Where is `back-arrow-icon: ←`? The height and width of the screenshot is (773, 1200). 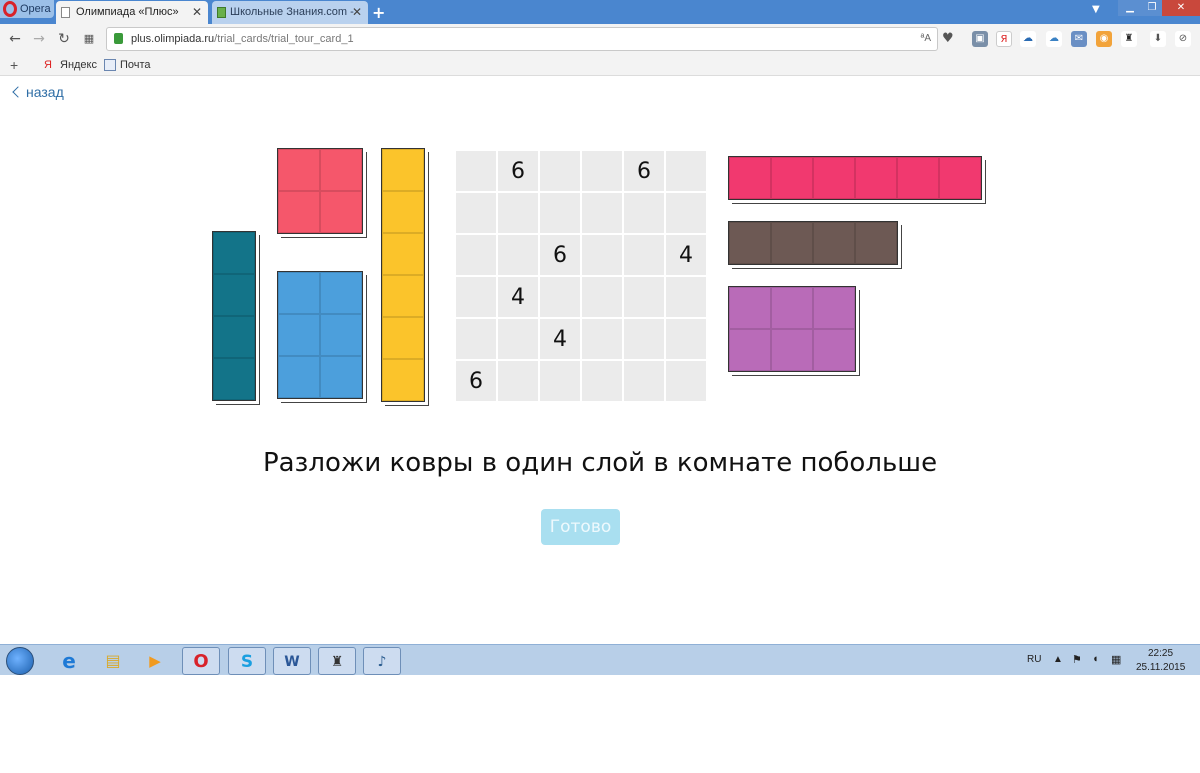
back-arrow-icon: ← is located at coordinates (15, 39).